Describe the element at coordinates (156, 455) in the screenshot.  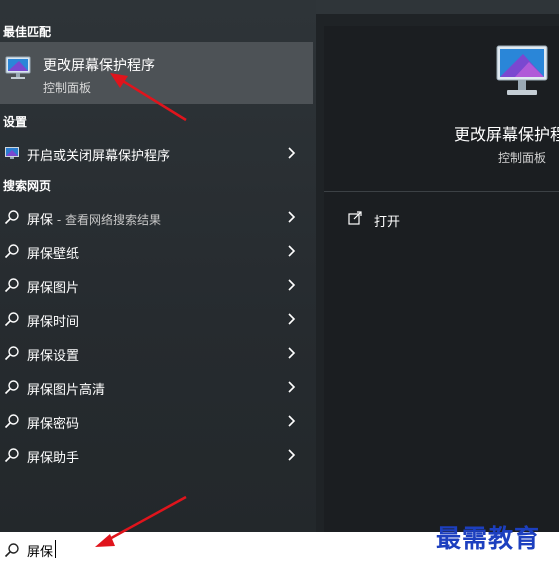
I see `web-item: 屏保助手` at that location.